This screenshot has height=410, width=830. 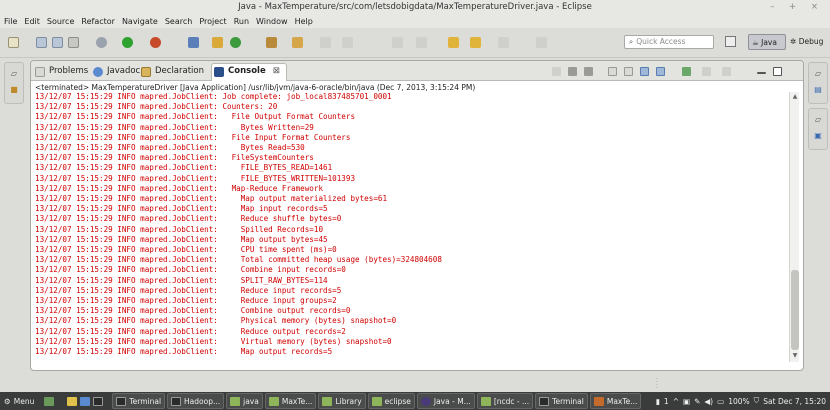 I want to click on clear-console-icon, so click(x=612, y=71).